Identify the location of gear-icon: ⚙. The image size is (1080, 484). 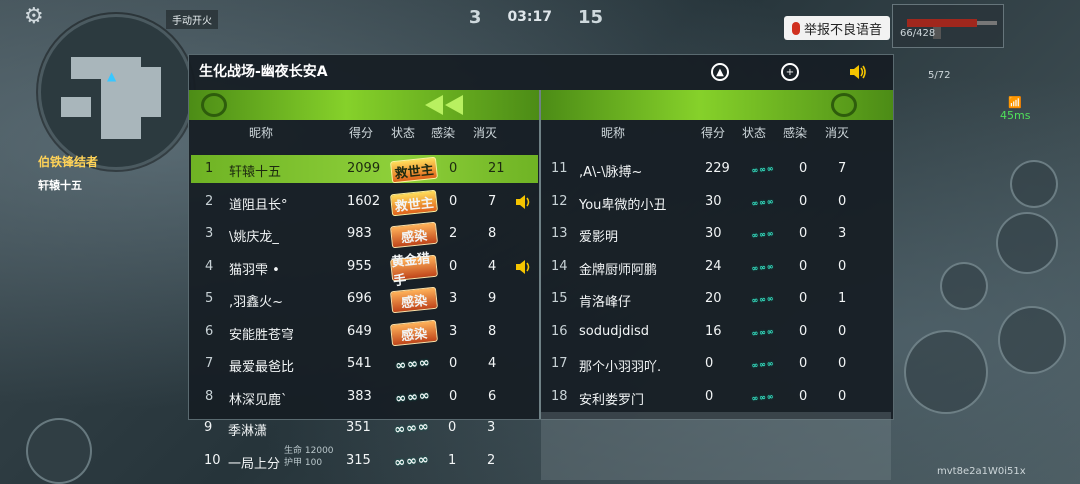
(34, 16).